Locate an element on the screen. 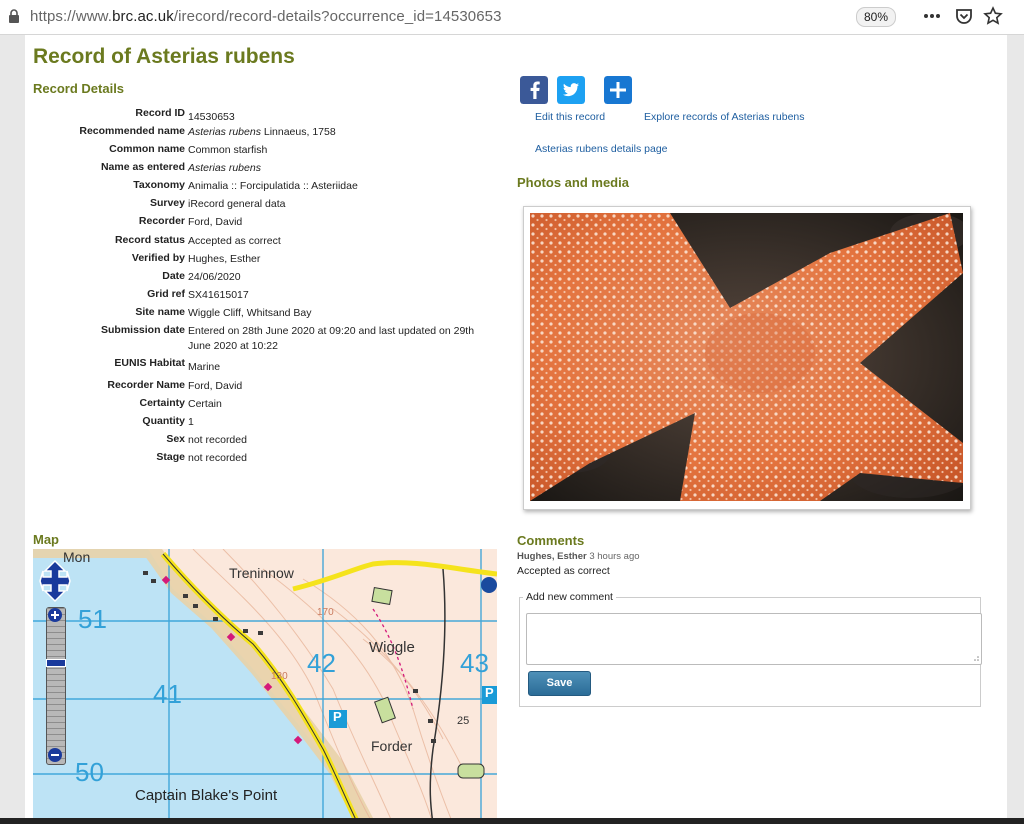  detail-value: SX41615017 is located at coordinates (218, 295).